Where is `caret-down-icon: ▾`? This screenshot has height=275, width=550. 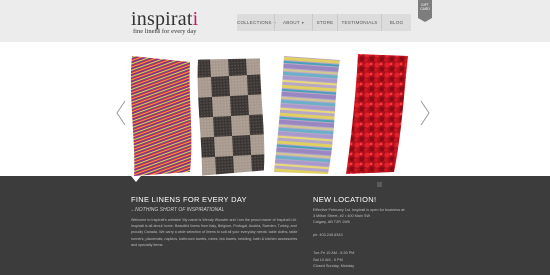
caret-down-icon: ▾ is located at coordinates (303, 22).